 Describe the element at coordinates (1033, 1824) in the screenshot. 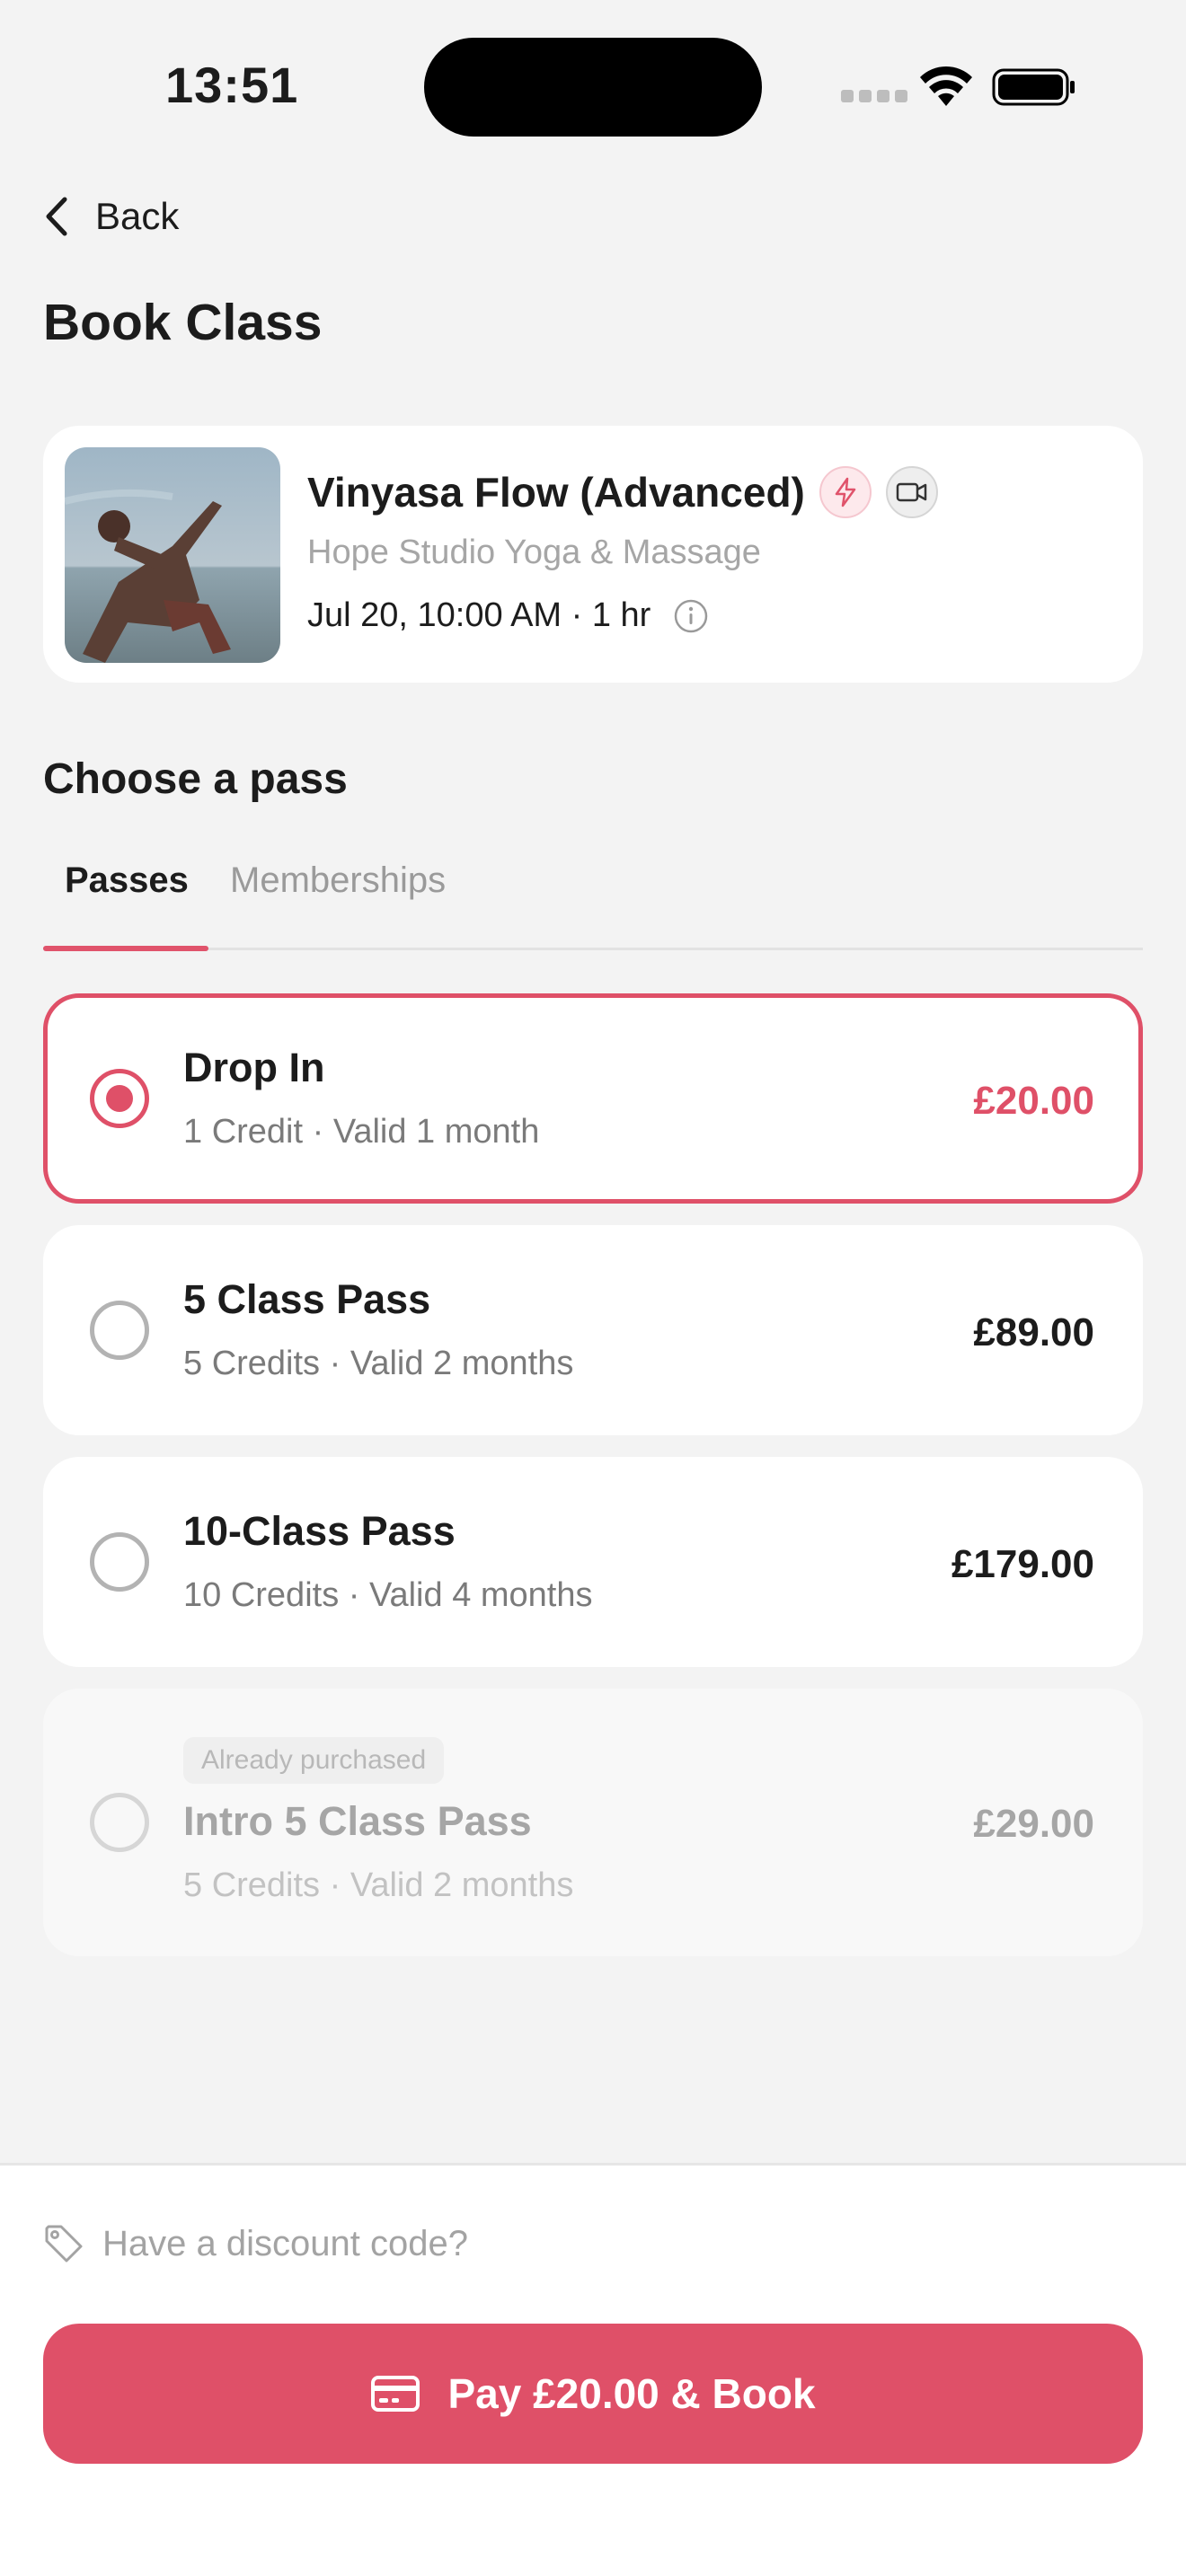

I see `pass-price: £29.00` at that location.